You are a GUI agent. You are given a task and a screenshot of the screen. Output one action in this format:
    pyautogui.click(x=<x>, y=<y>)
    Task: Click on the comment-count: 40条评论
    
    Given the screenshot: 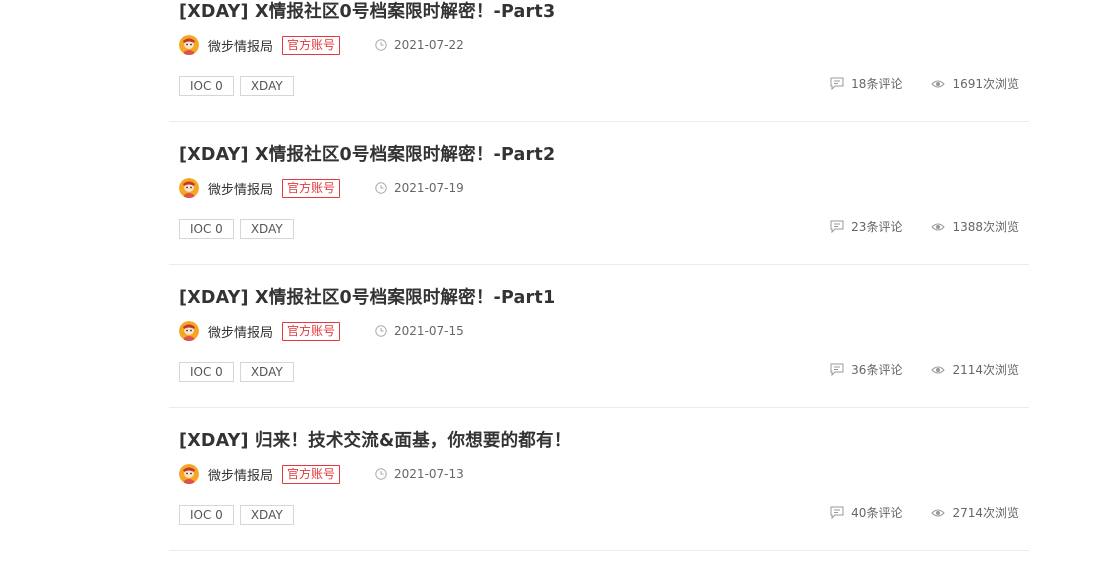 What is the action you would take?
    pyautogui.click(x=866, y=512)
    